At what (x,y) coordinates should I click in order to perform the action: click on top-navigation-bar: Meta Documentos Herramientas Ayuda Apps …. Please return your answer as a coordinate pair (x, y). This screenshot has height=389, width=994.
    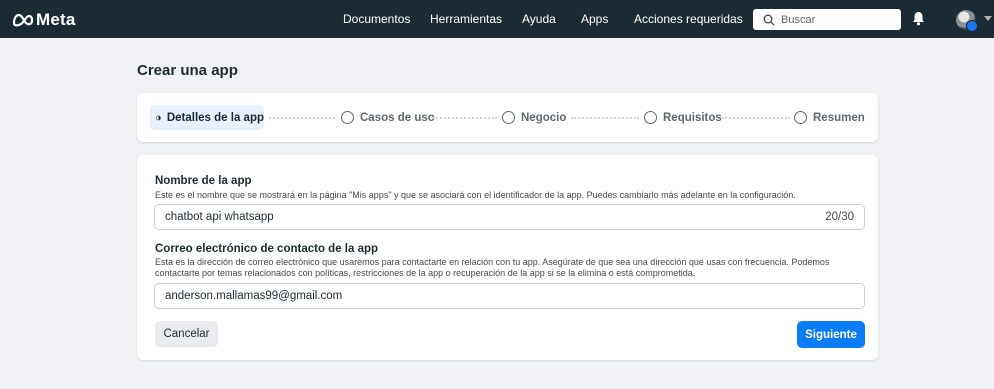
    Looking at the image, I should click on (497, 19).